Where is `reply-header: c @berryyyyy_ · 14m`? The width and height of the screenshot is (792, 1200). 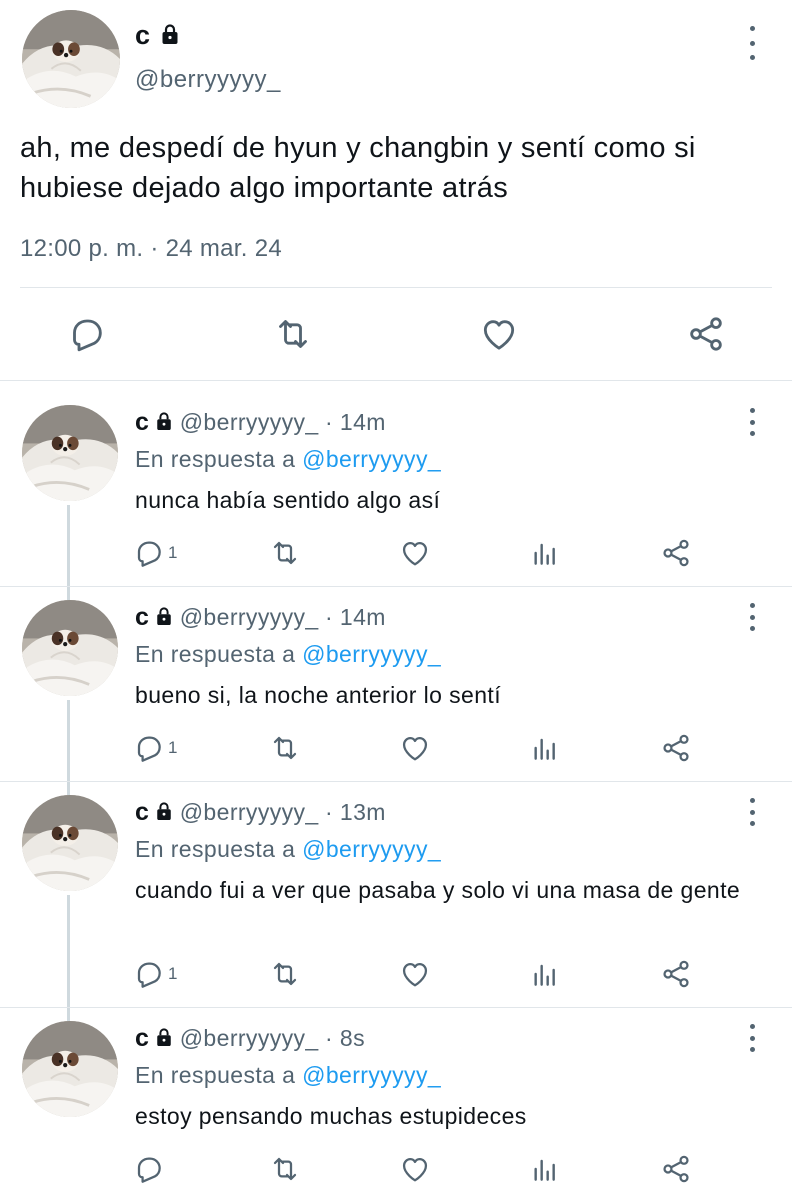
reply-header: c @berryyyyy_ · 14m is located at coordinates (260, 617).